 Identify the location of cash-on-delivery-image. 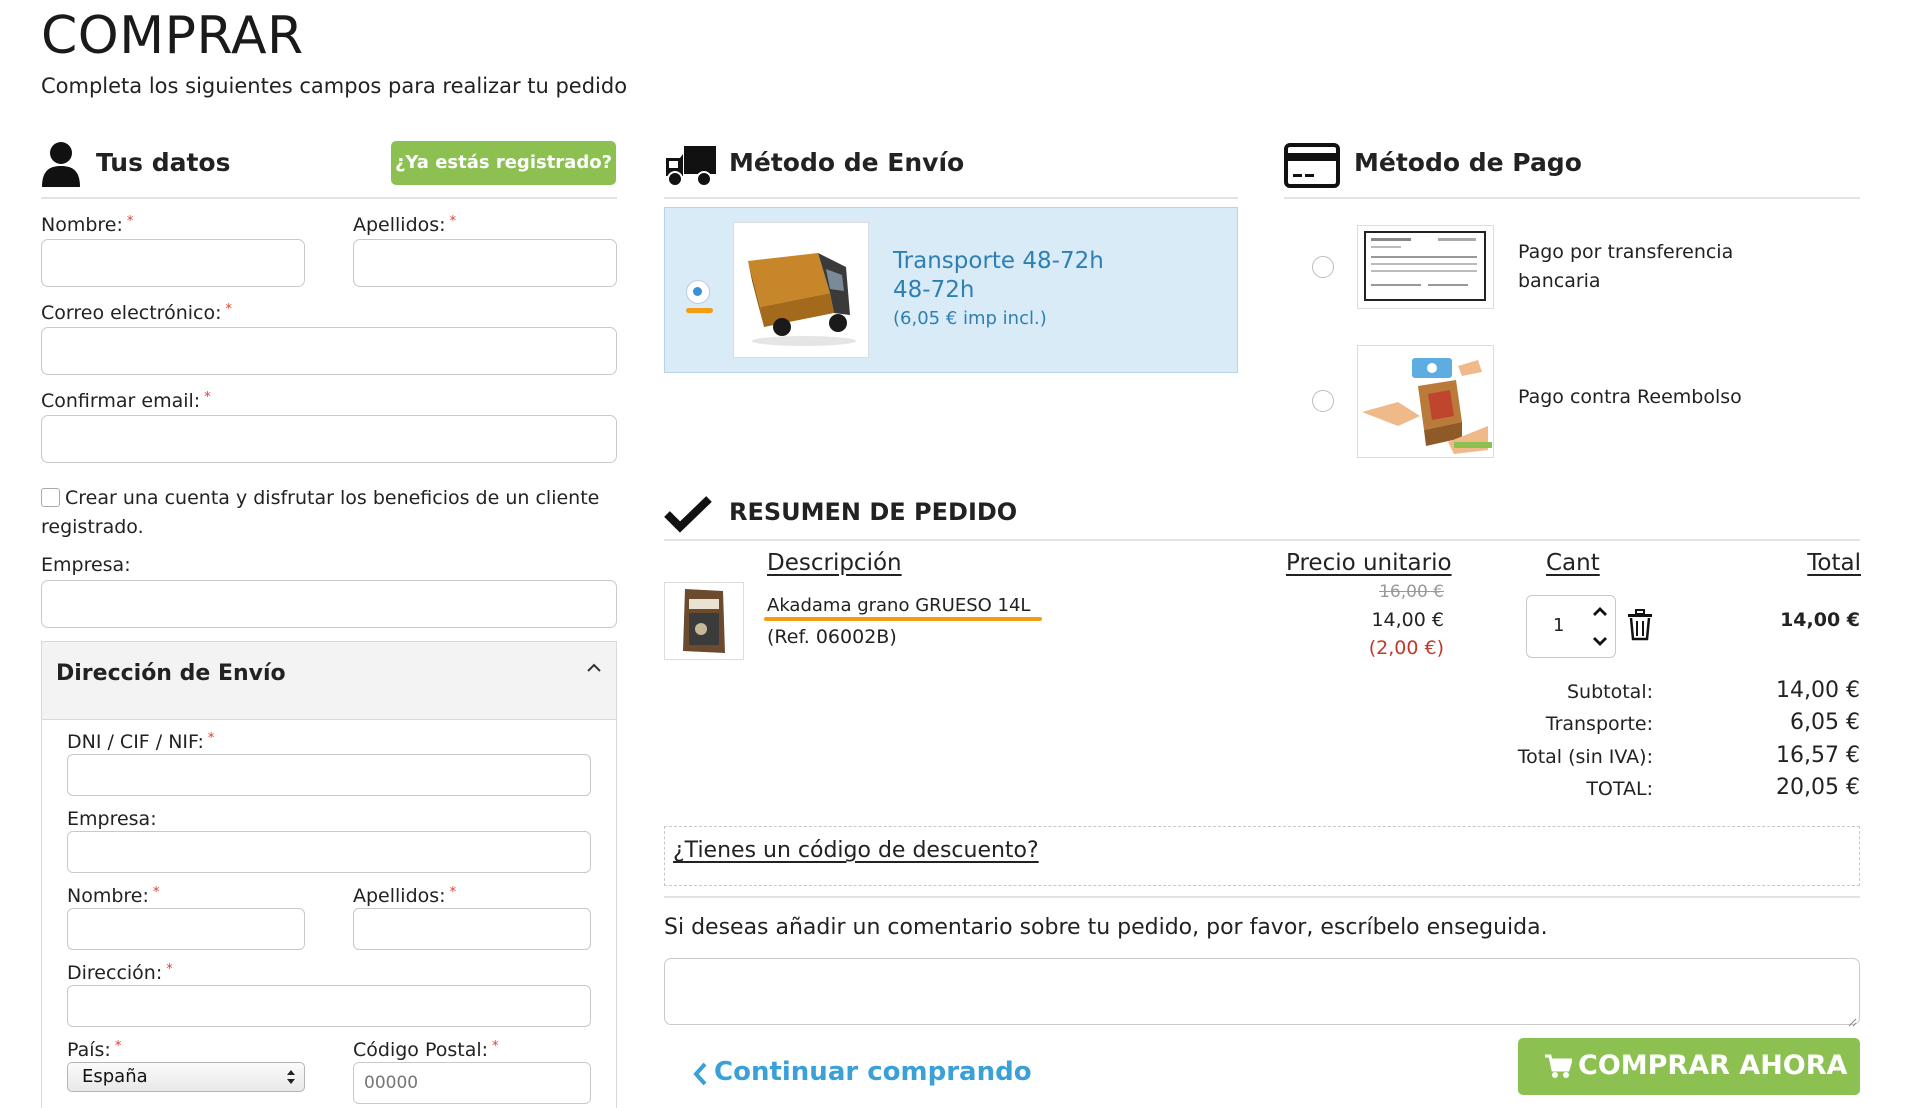
(1425, 401).